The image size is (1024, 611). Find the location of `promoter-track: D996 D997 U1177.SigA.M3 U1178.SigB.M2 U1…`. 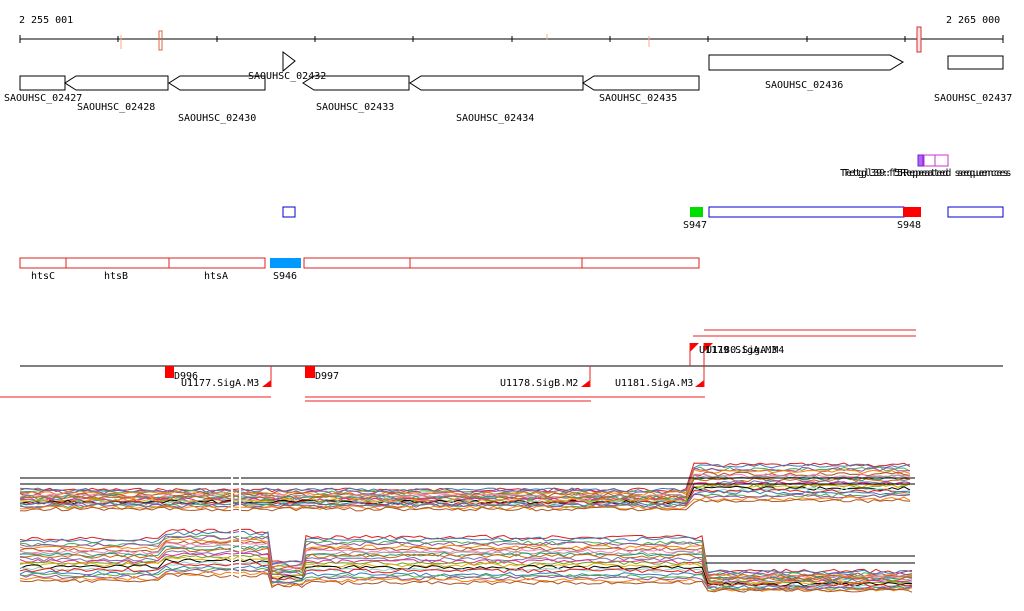

promoter-track: D996 D997 U1177.SigA.M3 U1178.SigB.M2 U1… is located at coordinates (501, 365).